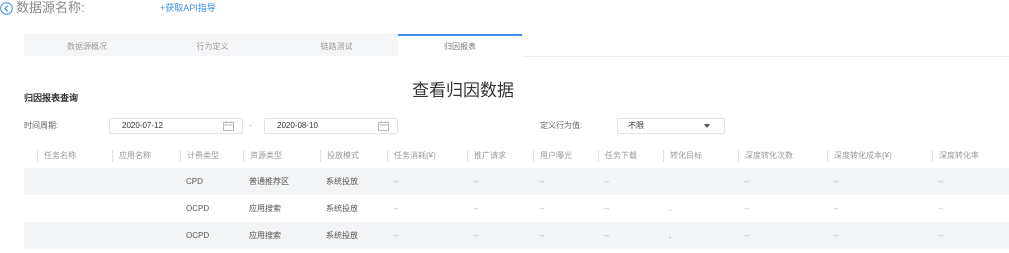  I want to click on datasource-name-label: 数据源名称:, so click(50, 7).